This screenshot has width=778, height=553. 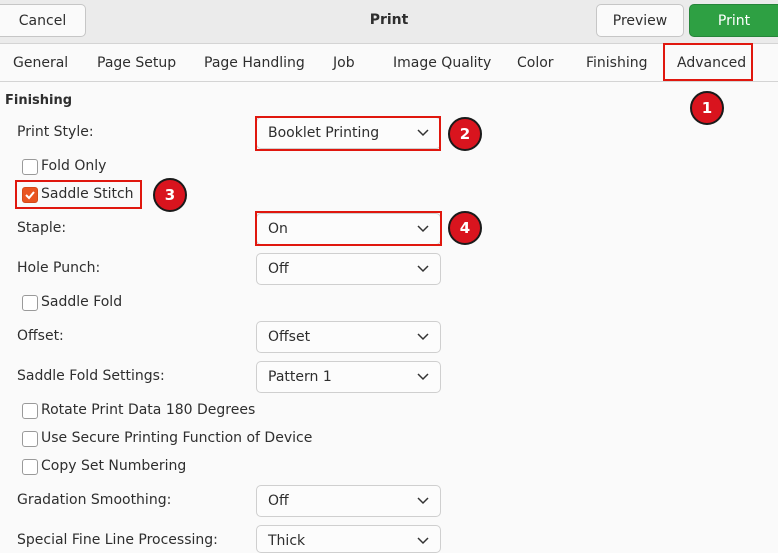 I want to click on tab-image-quality: Image Quality, so click(x=442, y=62).